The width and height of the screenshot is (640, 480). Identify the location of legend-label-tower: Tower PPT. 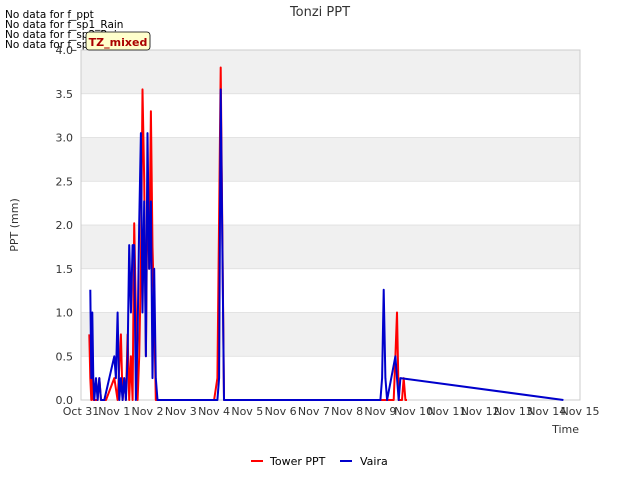
(297, 461).